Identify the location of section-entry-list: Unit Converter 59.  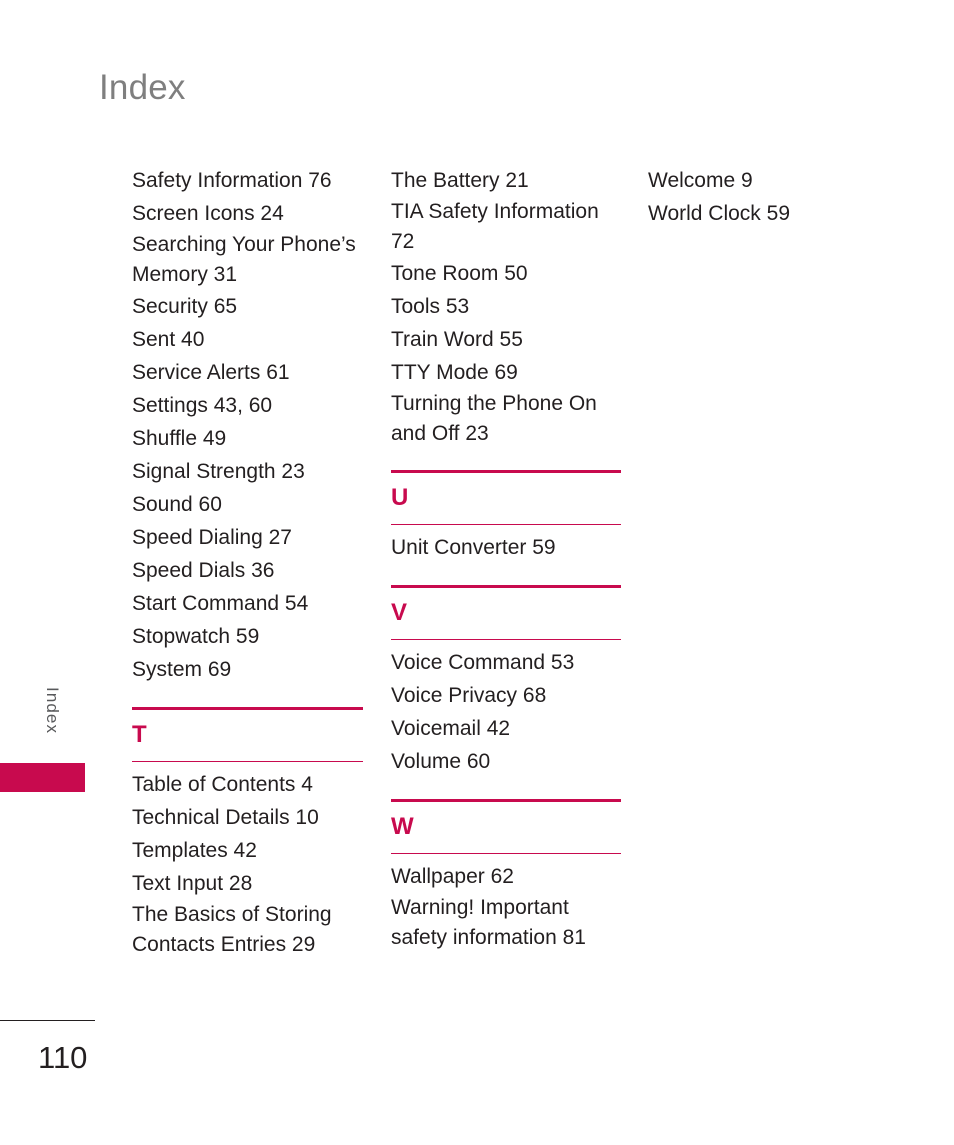
(506, 544).